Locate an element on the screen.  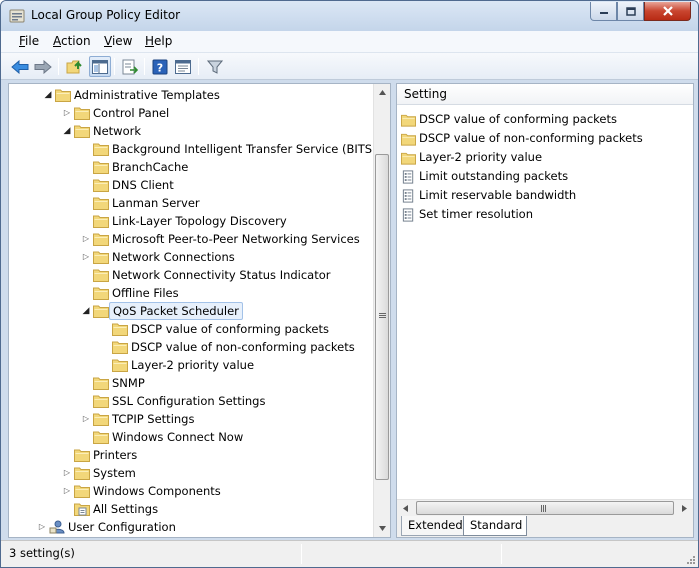
up-one-level-button is located at coordinates (75, 66).